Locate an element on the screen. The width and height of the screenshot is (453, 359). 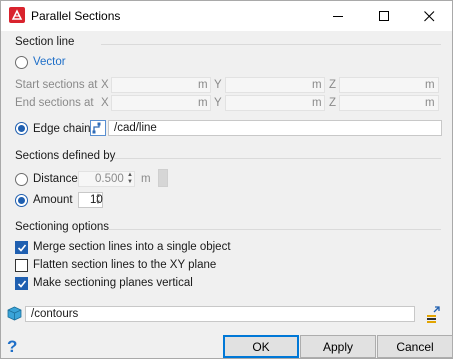
end-sections-label: End sections at is located at coordinates (54, 103).